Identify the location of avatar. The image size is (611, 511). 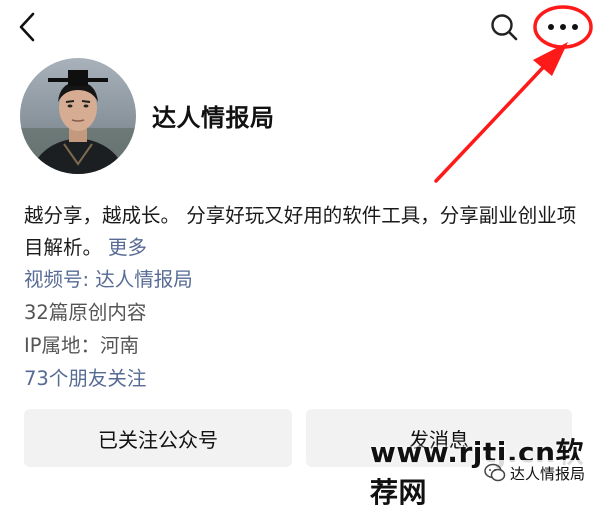
(78, 116).